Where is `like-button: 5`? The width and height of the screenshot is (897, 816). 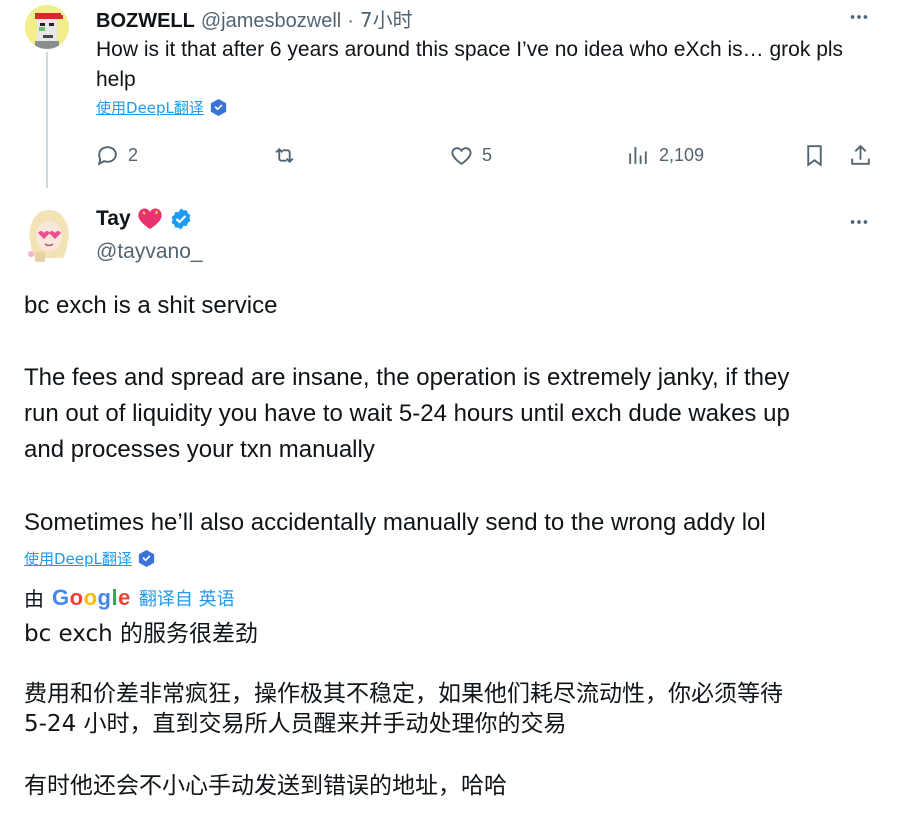 like-button: 5 is located at coordinates (470, 155).